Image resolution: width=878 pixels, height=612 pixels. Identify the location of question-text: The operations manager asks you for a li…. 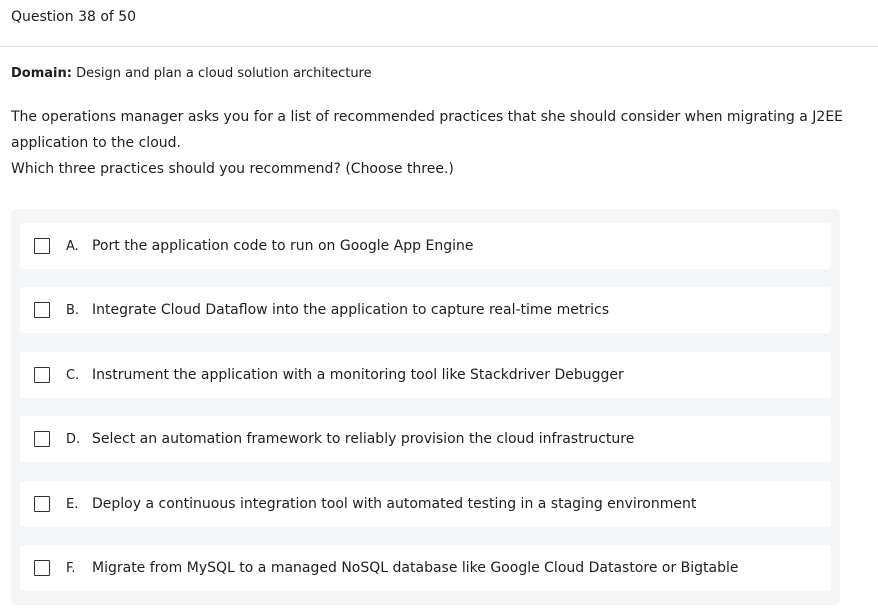
(436, 143).